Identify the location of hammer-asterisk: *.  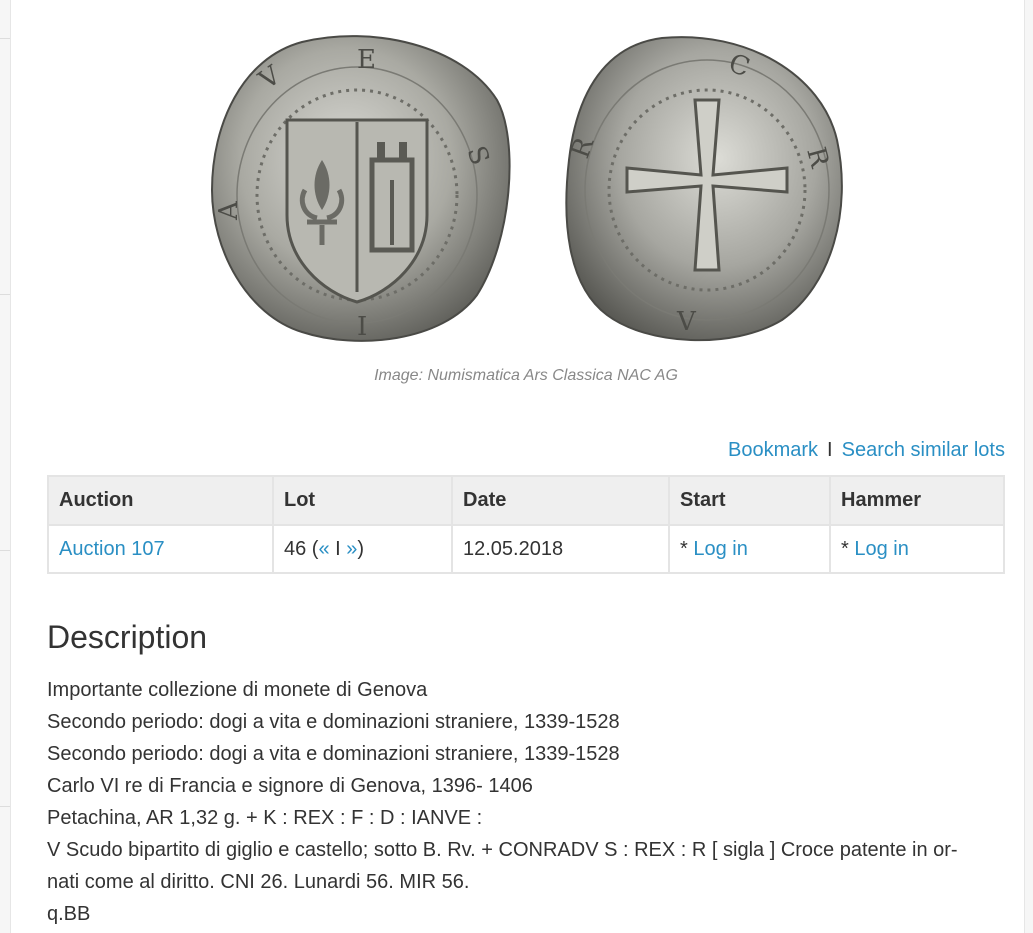
(848, 548).